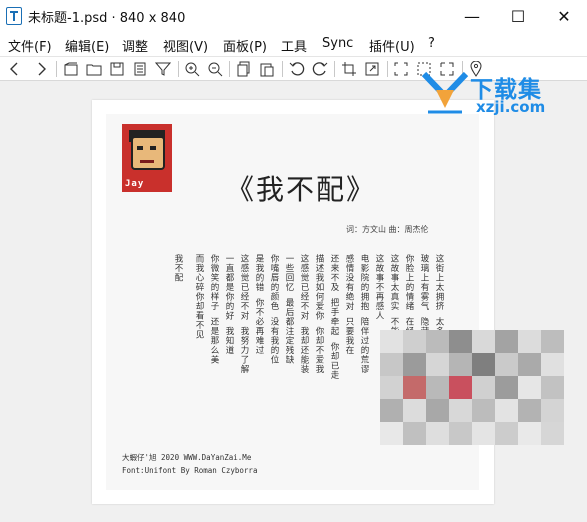 Image resolution: width=587 pixels, height=522 pixels. Describe the element at coordinates (135, 45) in the screenshot. I see `menu-adjust: 调整` at that location.